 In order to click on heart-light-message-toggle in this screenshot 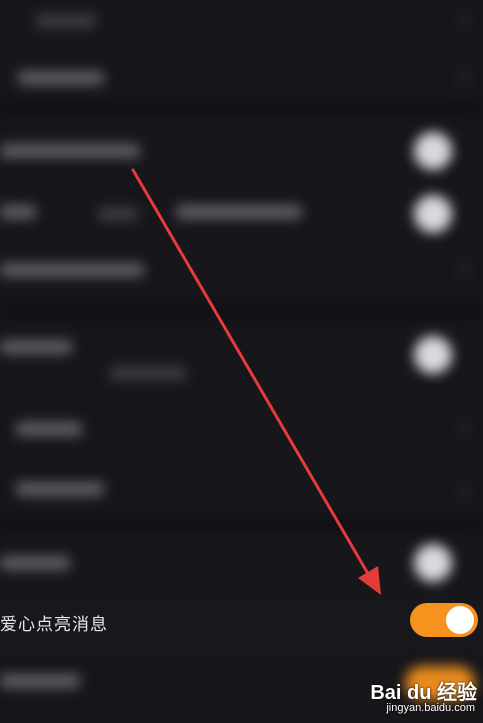, I will do `click(444, 620)`.